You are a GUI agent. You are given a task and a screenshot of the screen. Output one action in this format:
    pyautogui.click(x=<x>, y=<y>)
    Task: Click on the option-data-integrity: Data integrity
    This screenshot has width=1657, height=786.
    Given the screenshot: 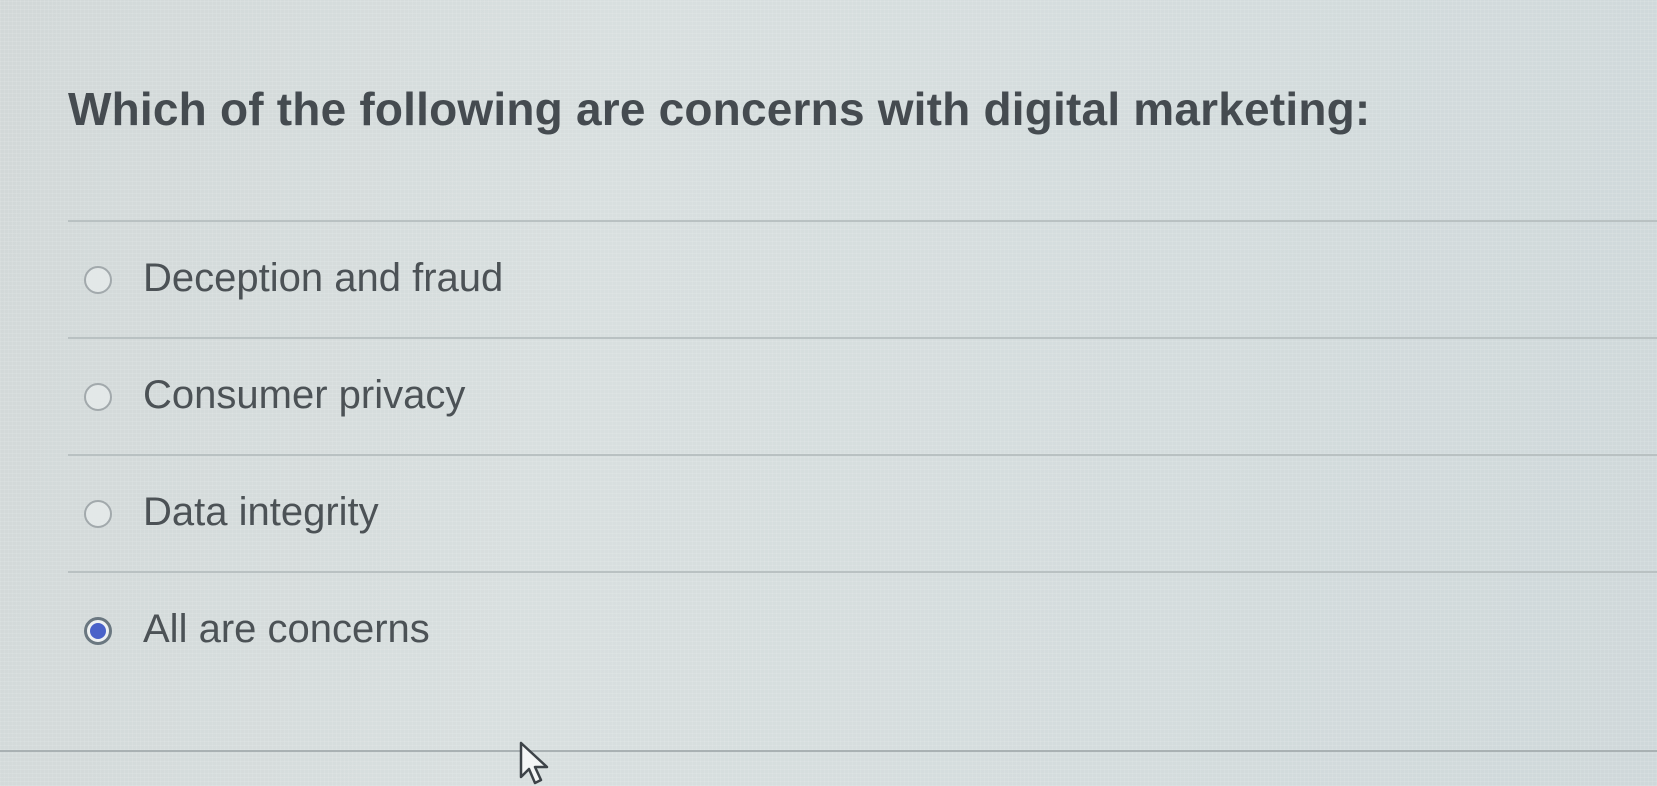 What is the action you would take?
    pyautogui.click(x=862, y=512)
    